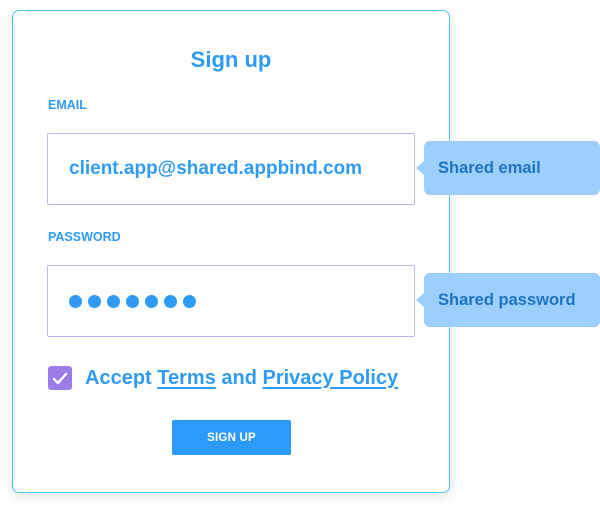 The width and height of the screenshot is (600, 509). Describe the element at coordinates (508, 300) in the screenshot. I see `shared-password-callout: Shared password` at that location.